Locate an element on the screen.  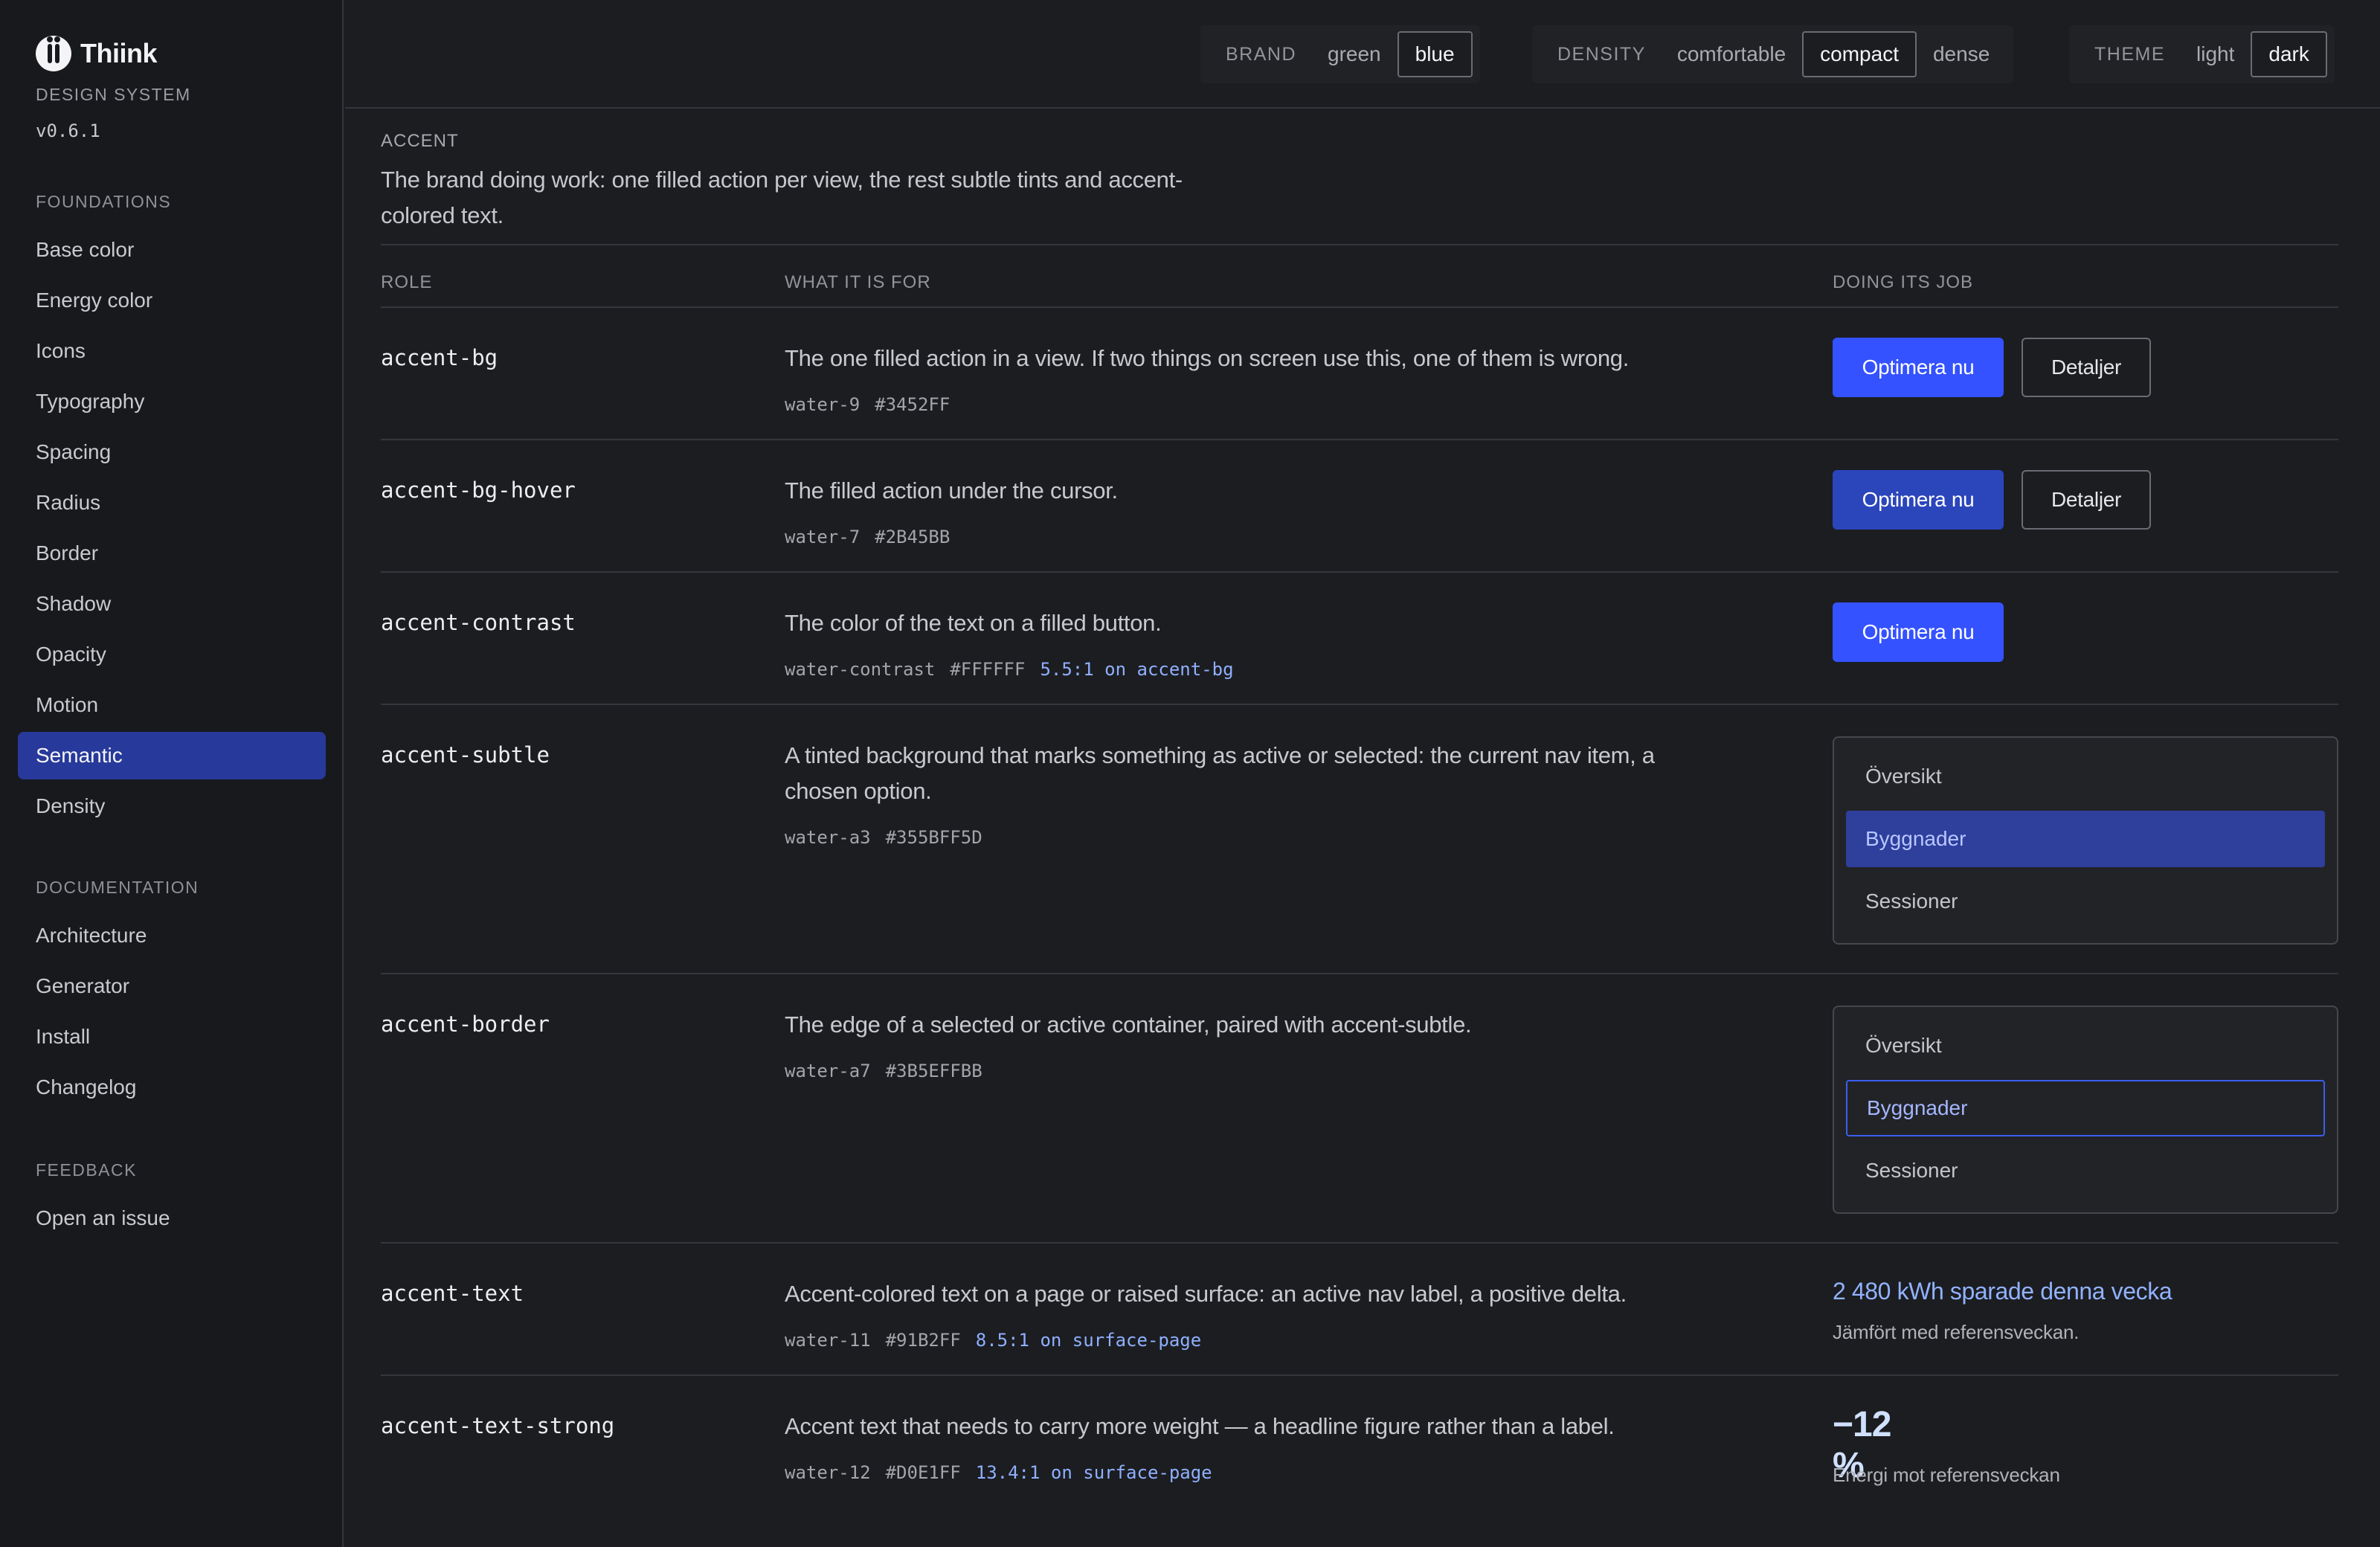
sidebar-item-icons: Icons is located at coordinates (172, 351).